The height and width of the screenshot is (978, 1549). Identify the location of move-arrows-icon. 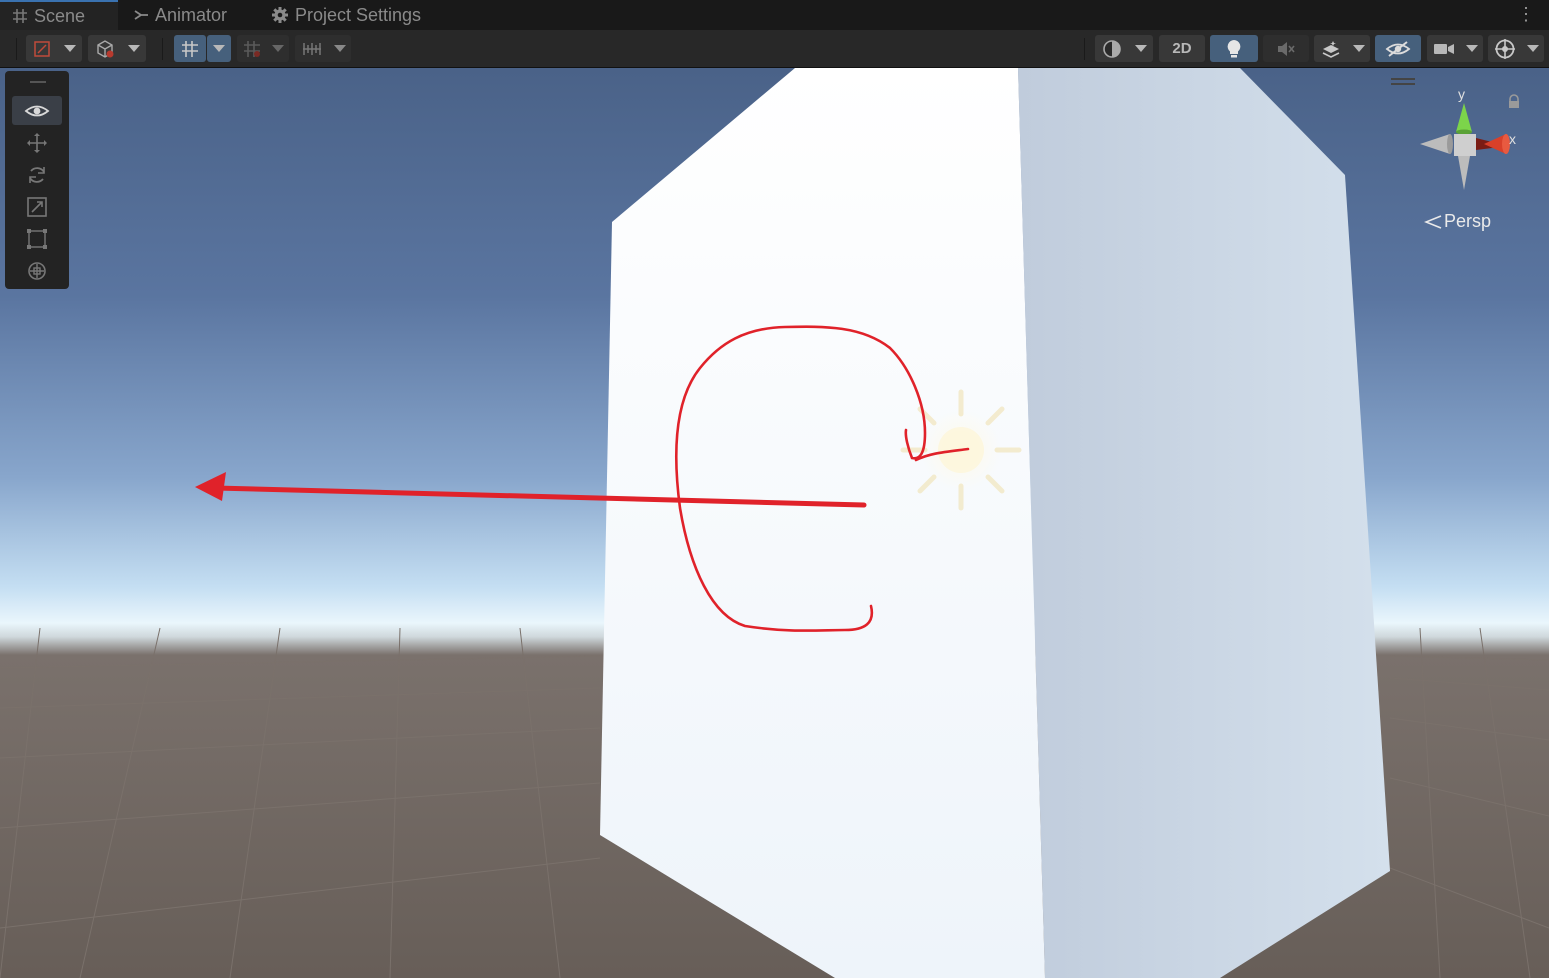
(37, 142).